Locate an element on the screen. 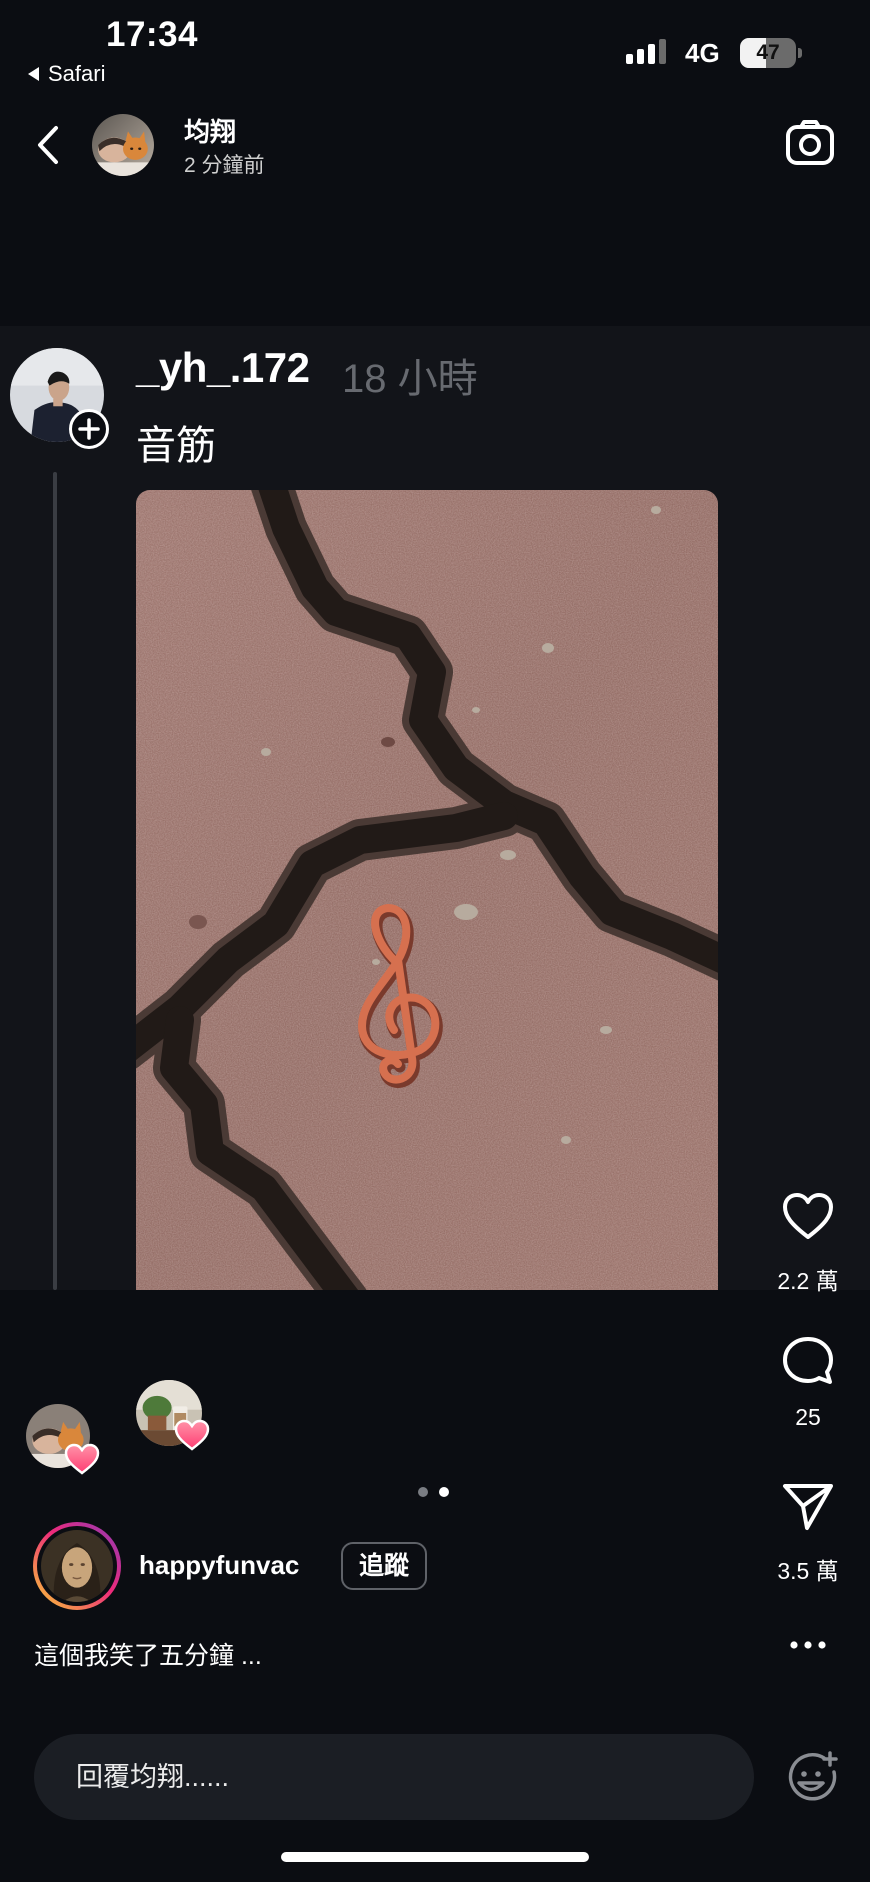 This screenshot has width=870, height=1882. camera-button is located at coordinates (810, 144).